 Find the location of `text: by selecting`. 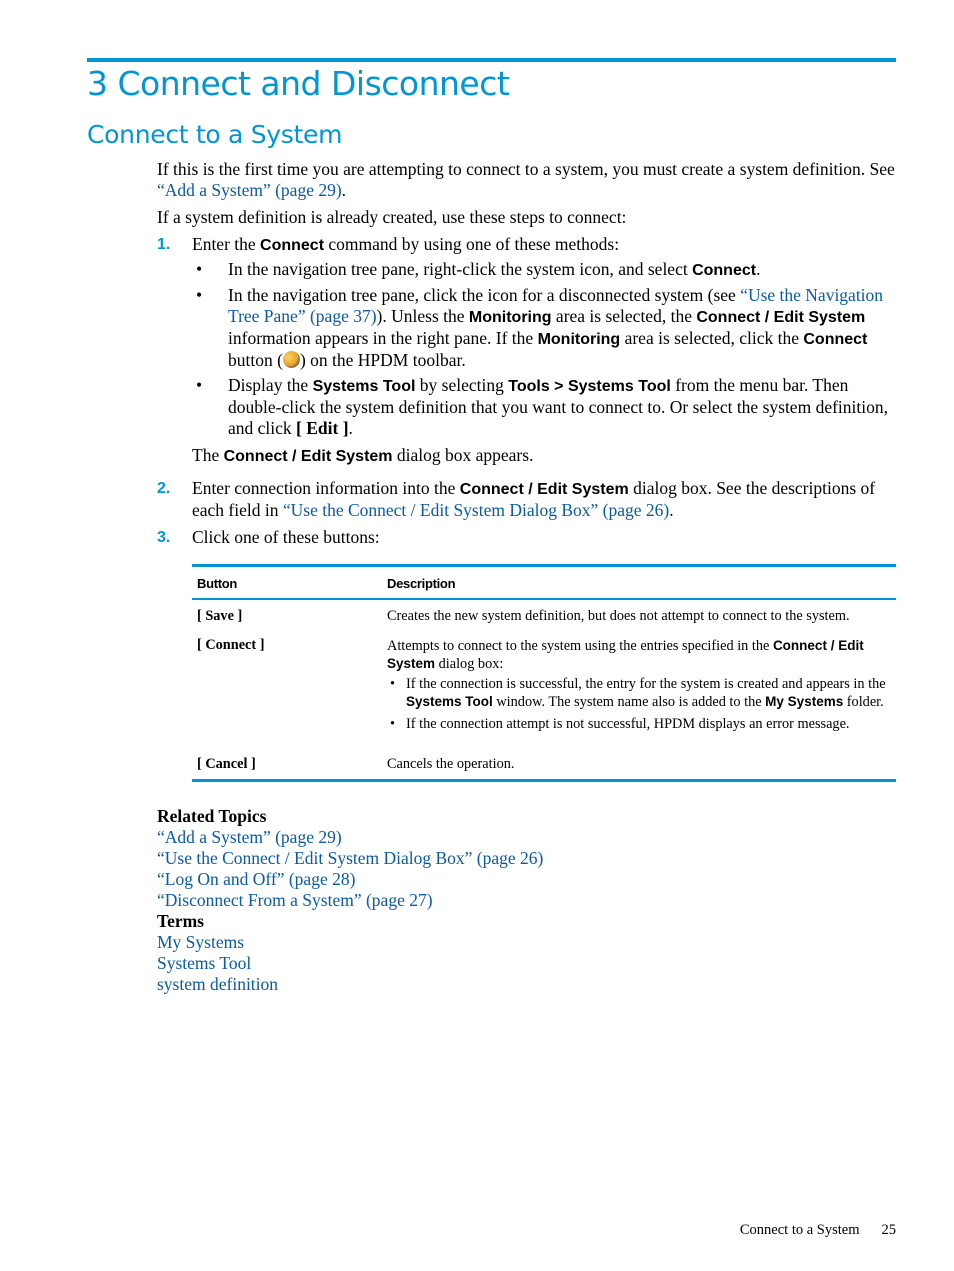

text: by selecting is located at coordinates (462, 385).